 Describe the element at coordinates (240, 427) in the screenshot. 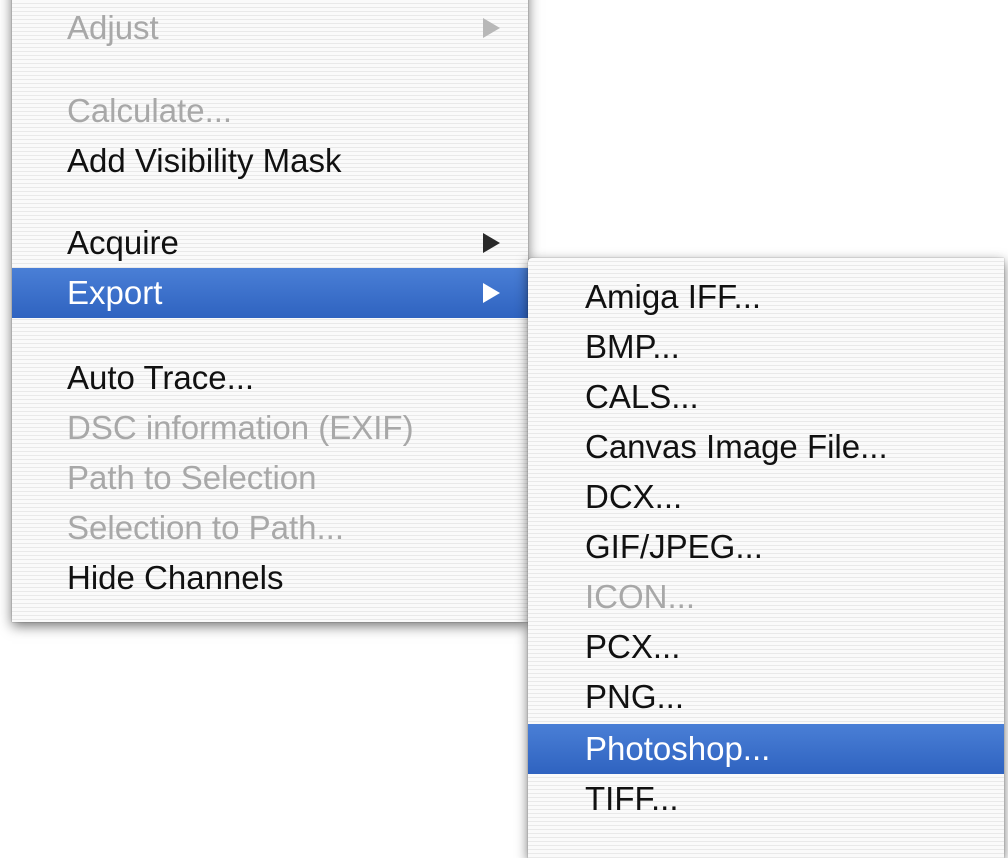

I see `menu-item-label: DSC information (EXIF)` at that location.